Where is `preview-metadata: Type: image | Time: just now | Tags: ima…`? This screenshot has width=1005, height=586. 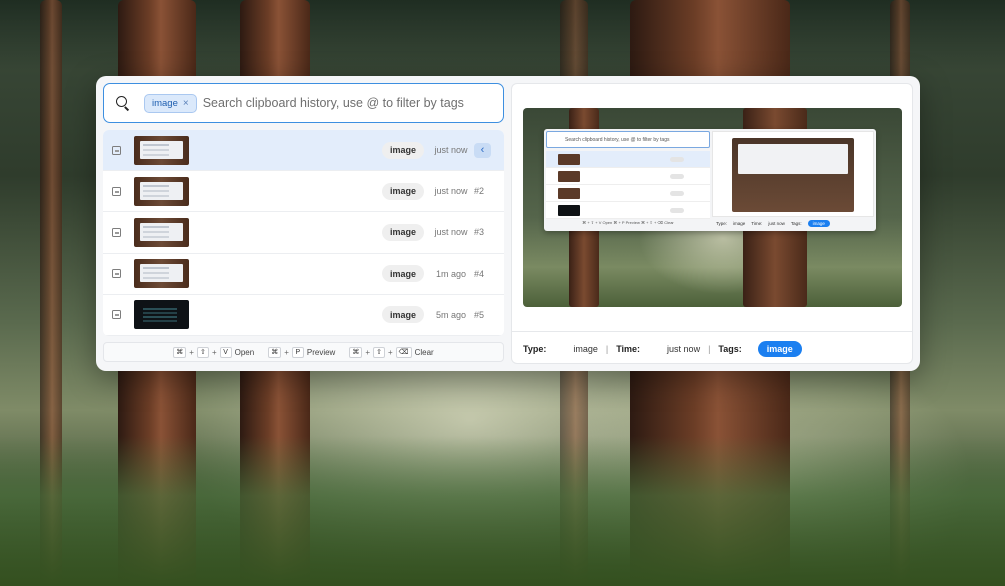
preview-metadata: Type: image | Time: just now | Tags: ima… is located at coordinates (662, 349).